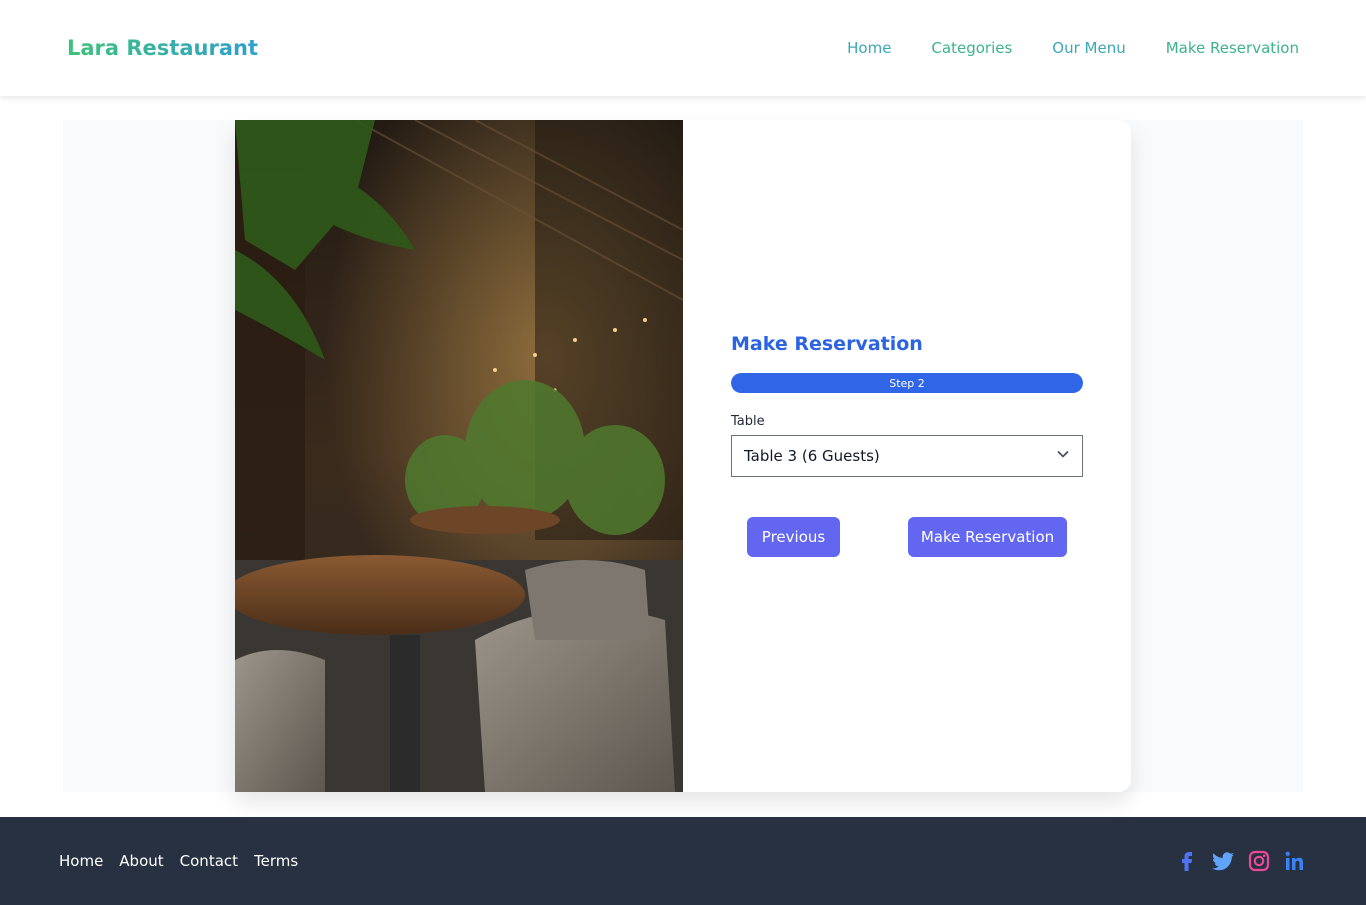 The image size is (1366, 905). What do you see at coordinates (1223, 861) in the screenshot?
I see `twitter-icon` at bounding box center [1223, 861].